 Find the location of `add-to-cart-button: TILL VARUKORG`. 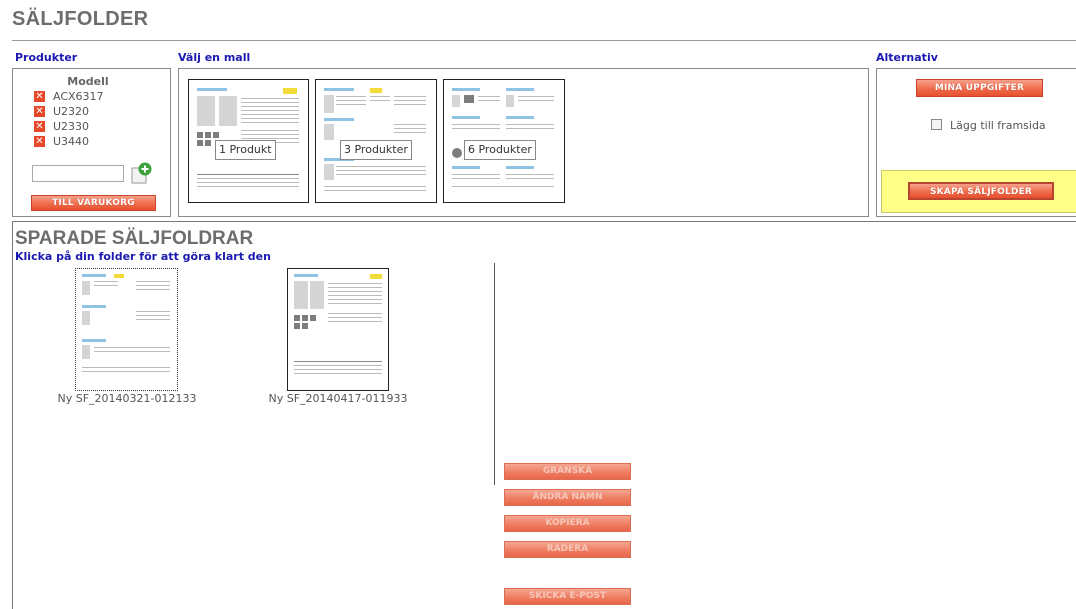

add-to-cart-button: TILL VARUKORG is located at coordinates (93, 203).